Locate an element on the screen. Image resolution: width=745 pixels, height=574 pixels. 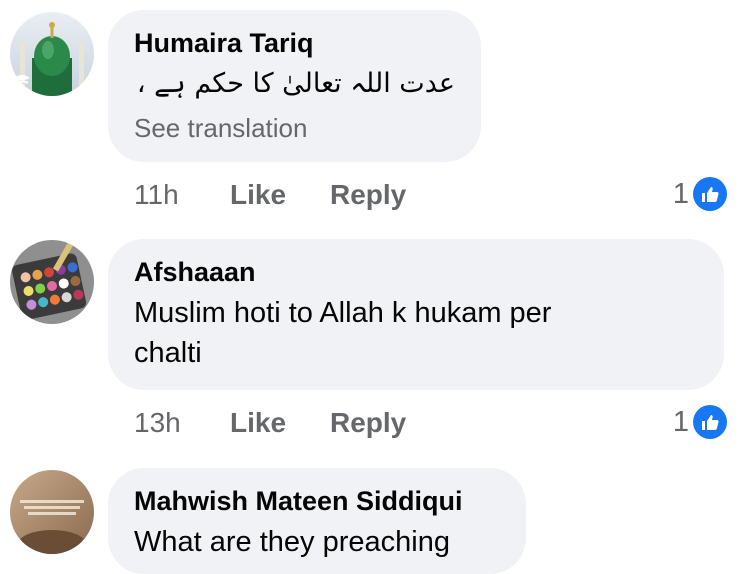
comment-text: عدت اللہ تعالیٰ کا حکم ہے ، is located at coordinates (295, 83).